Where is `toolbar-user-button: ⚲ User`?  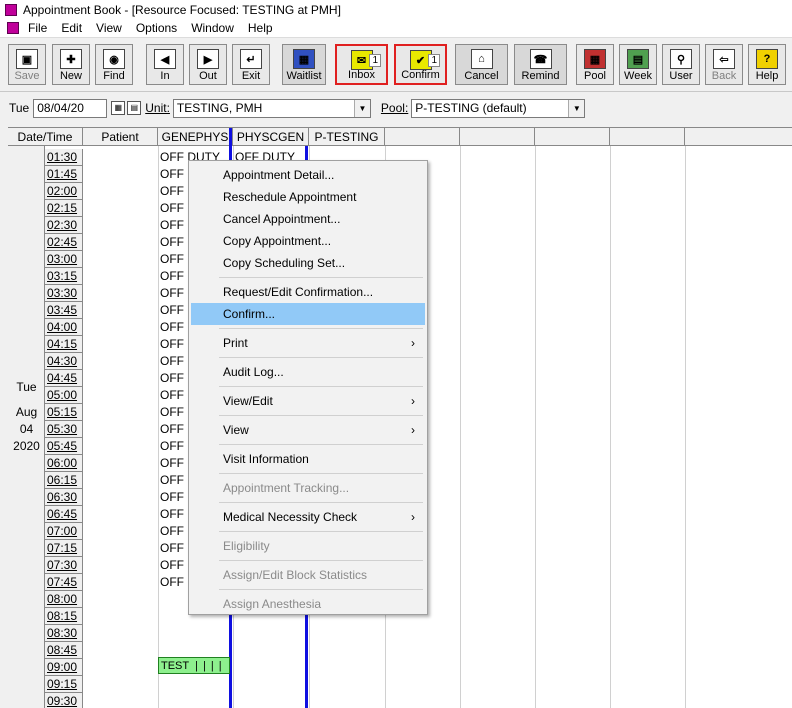
toolbar-user-button: ⚲ User is located at coordinates (681, 64).